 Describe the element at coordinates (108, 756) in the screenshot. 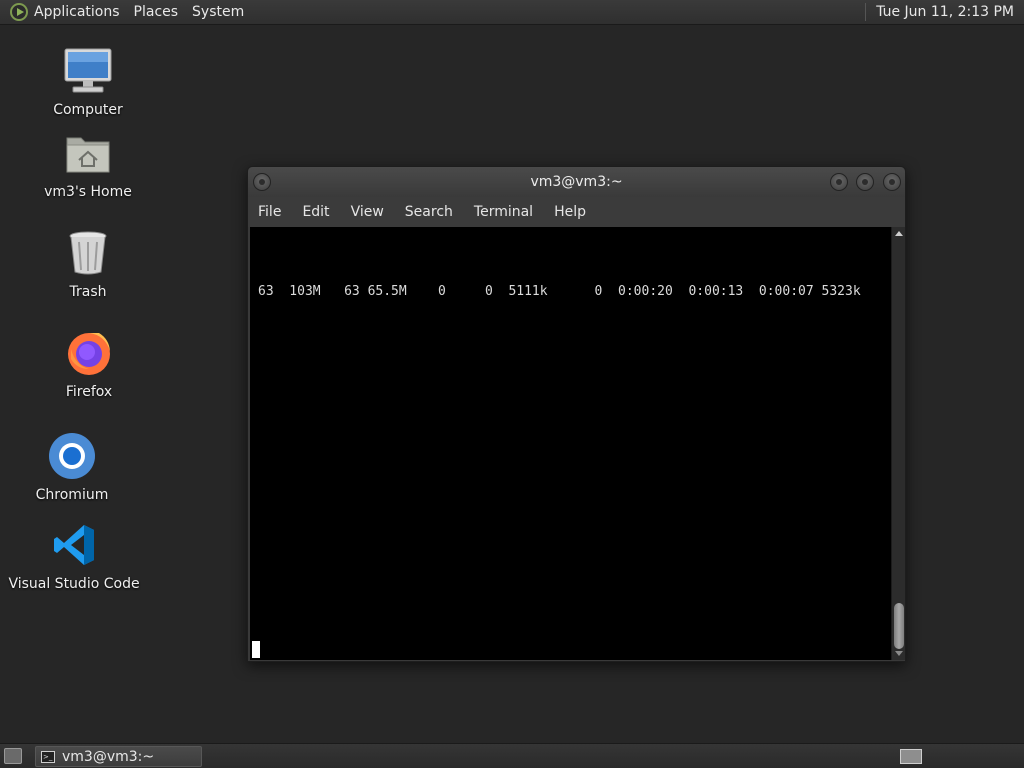

I see `taskbar-item-label: vm3@vm3:~` at that location.